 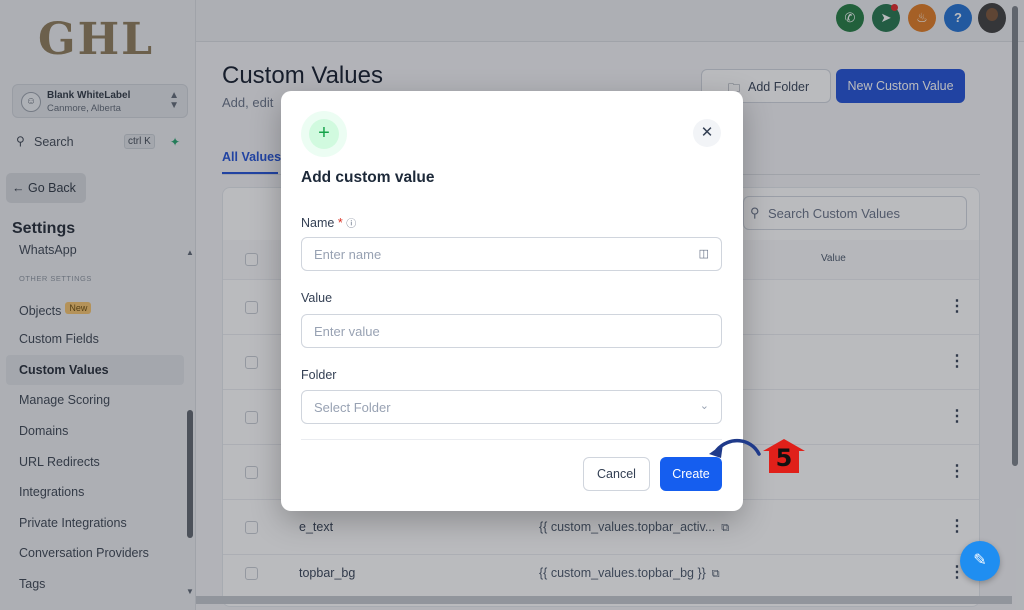 I want to click on merge-tag-icon: ◫, so click(x=704, y=253).